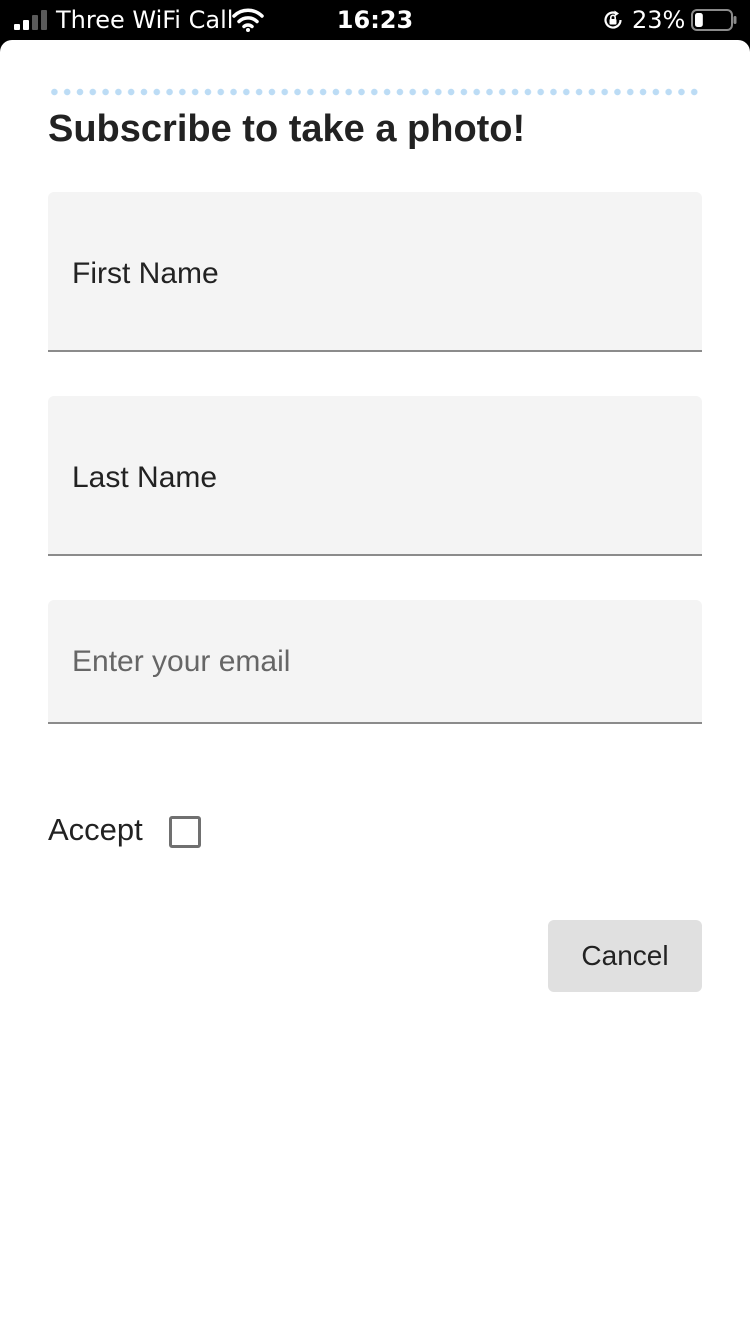 This screenshot has width=750, height=1334. Describe the element at coordinates (375, 92) in the screenshot. I see `dotted-divider` at that location.